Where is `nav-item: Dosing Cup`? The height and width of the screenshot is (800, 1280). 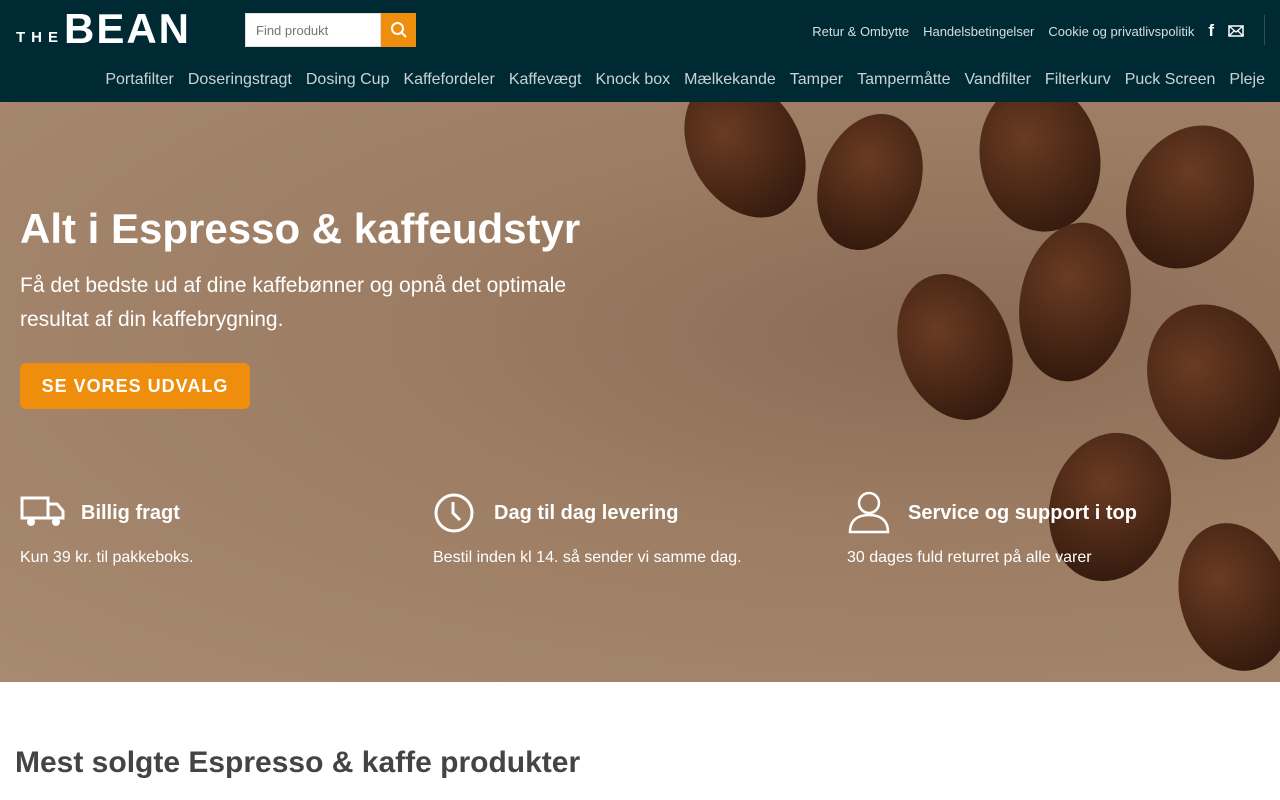 nav-item: Dosing Cup is located at coordinates (348, 80).